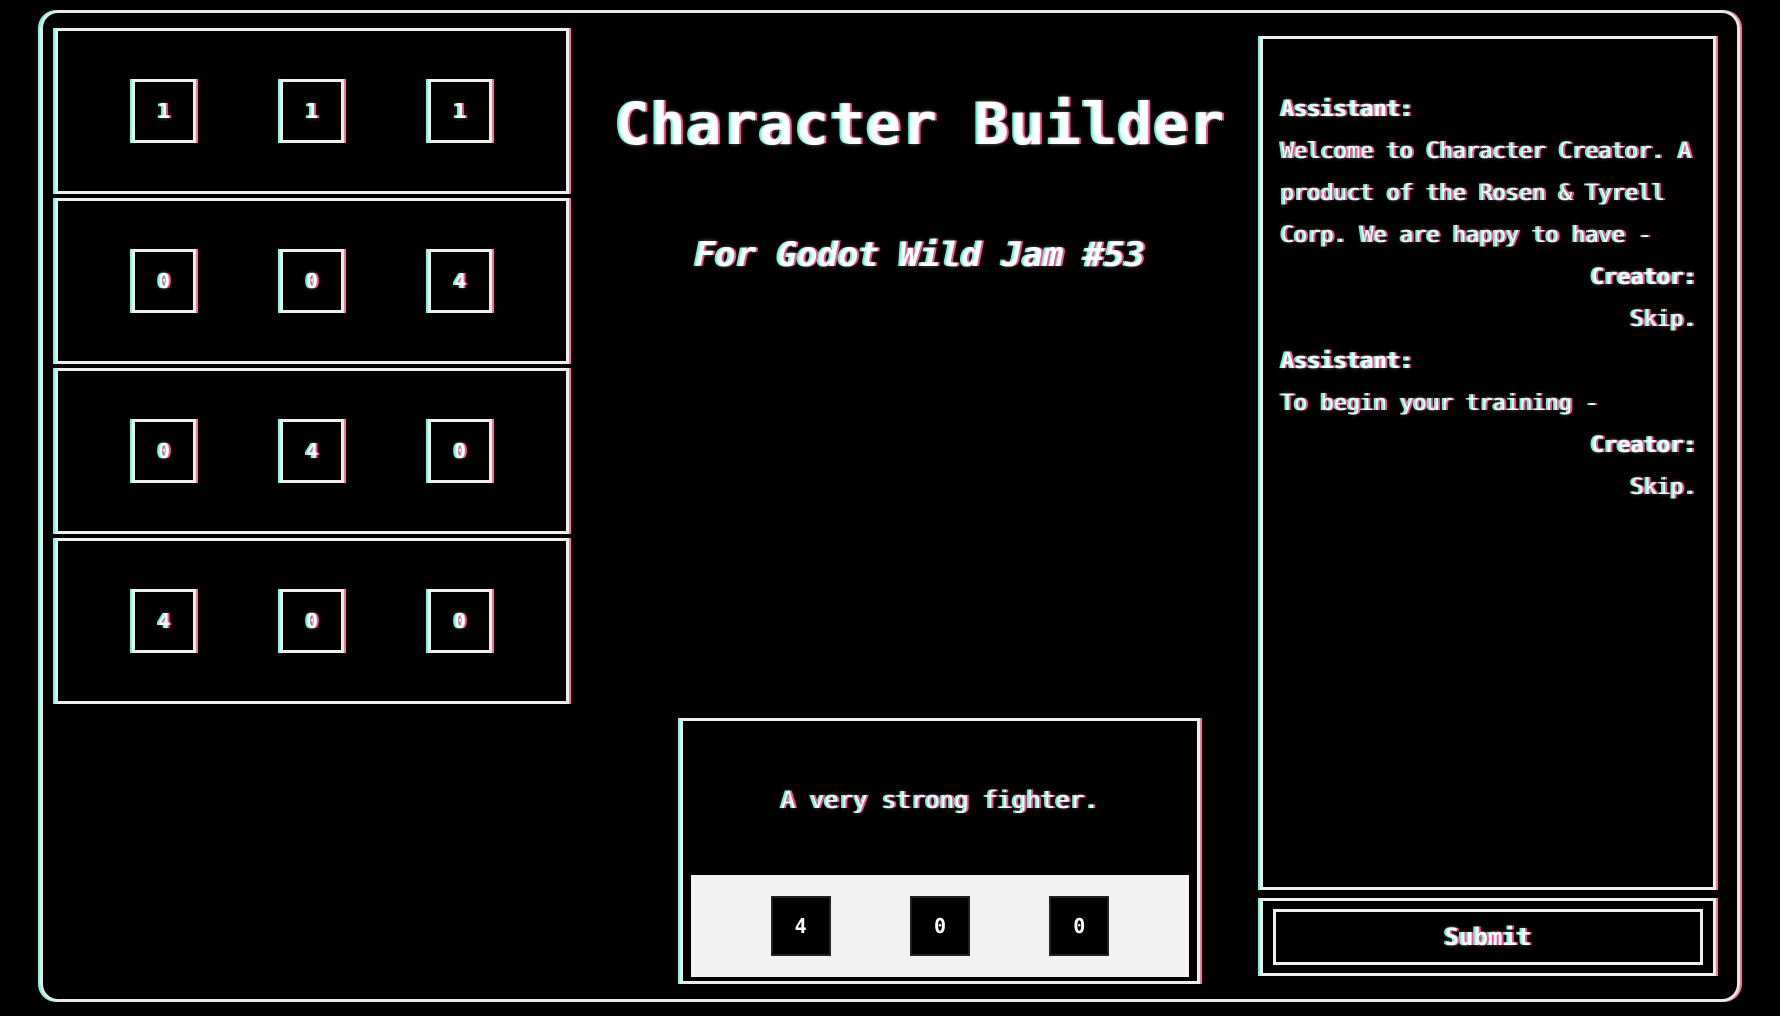 The image size is (1780, 1016). I want to click on game-subtitle: For Godot Wild Jam #53, so click(920, 255).